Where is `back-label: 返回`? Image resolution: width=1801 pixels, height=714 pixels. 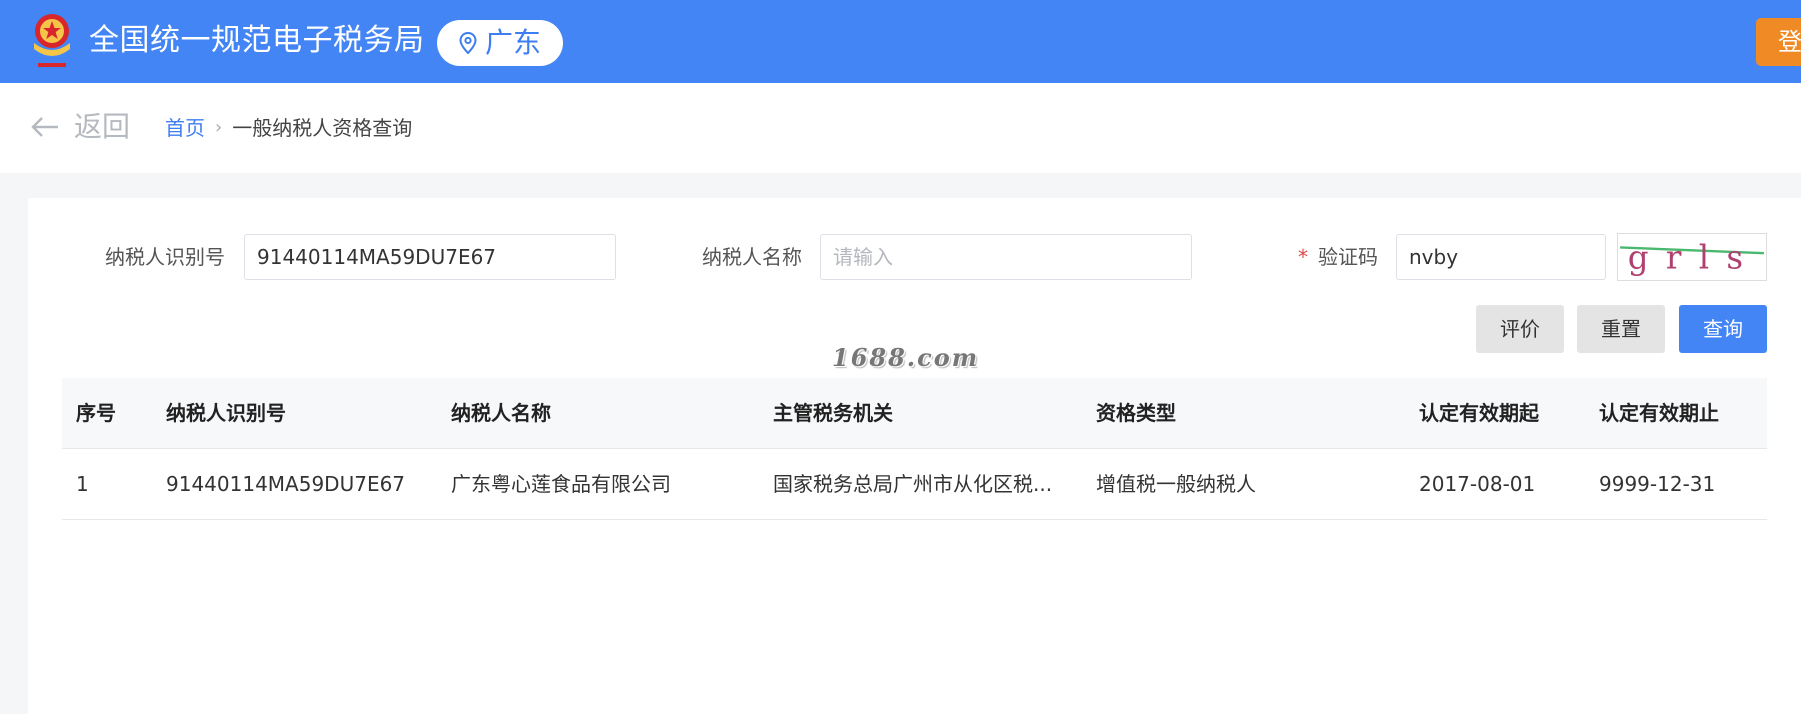
back-label: 返回 is located at coordinates (102, 126).